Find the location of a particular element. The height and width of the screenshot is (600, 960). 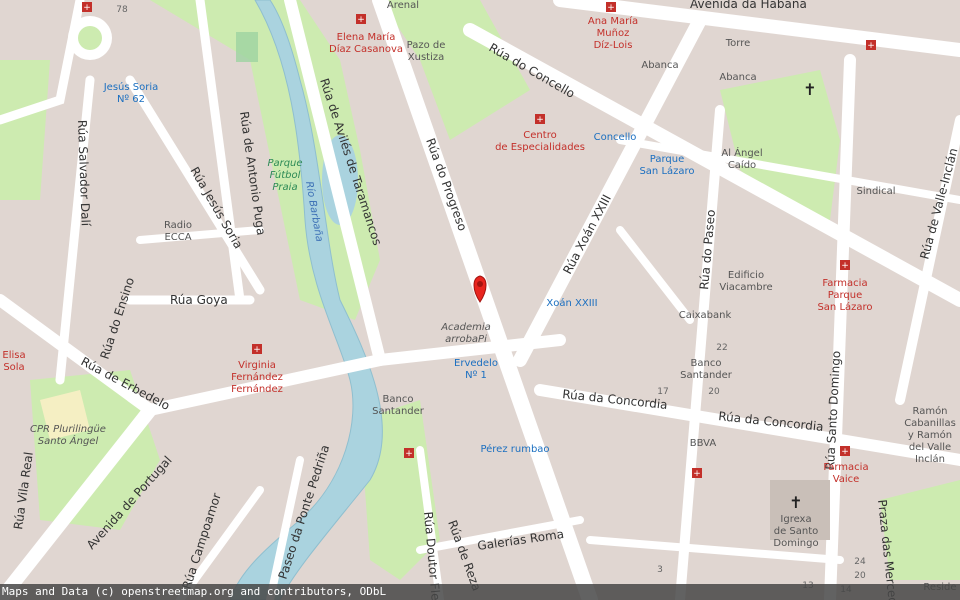

poi-label: Sola is located at coordinates (13, 367).